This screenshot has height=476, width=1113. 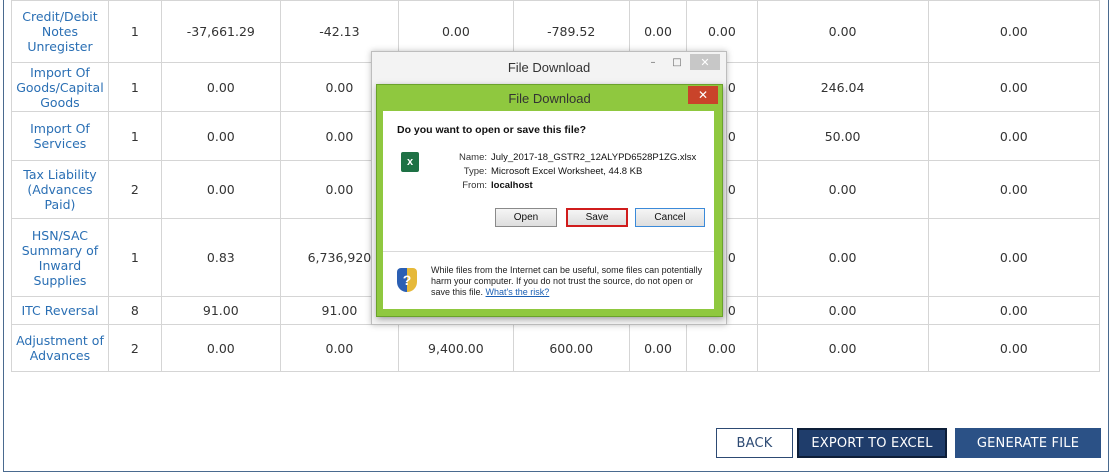 What do you see at coordinates (474, 185) in the screenshot?
I see `from-label: From:` at bounding box center [474, 185].